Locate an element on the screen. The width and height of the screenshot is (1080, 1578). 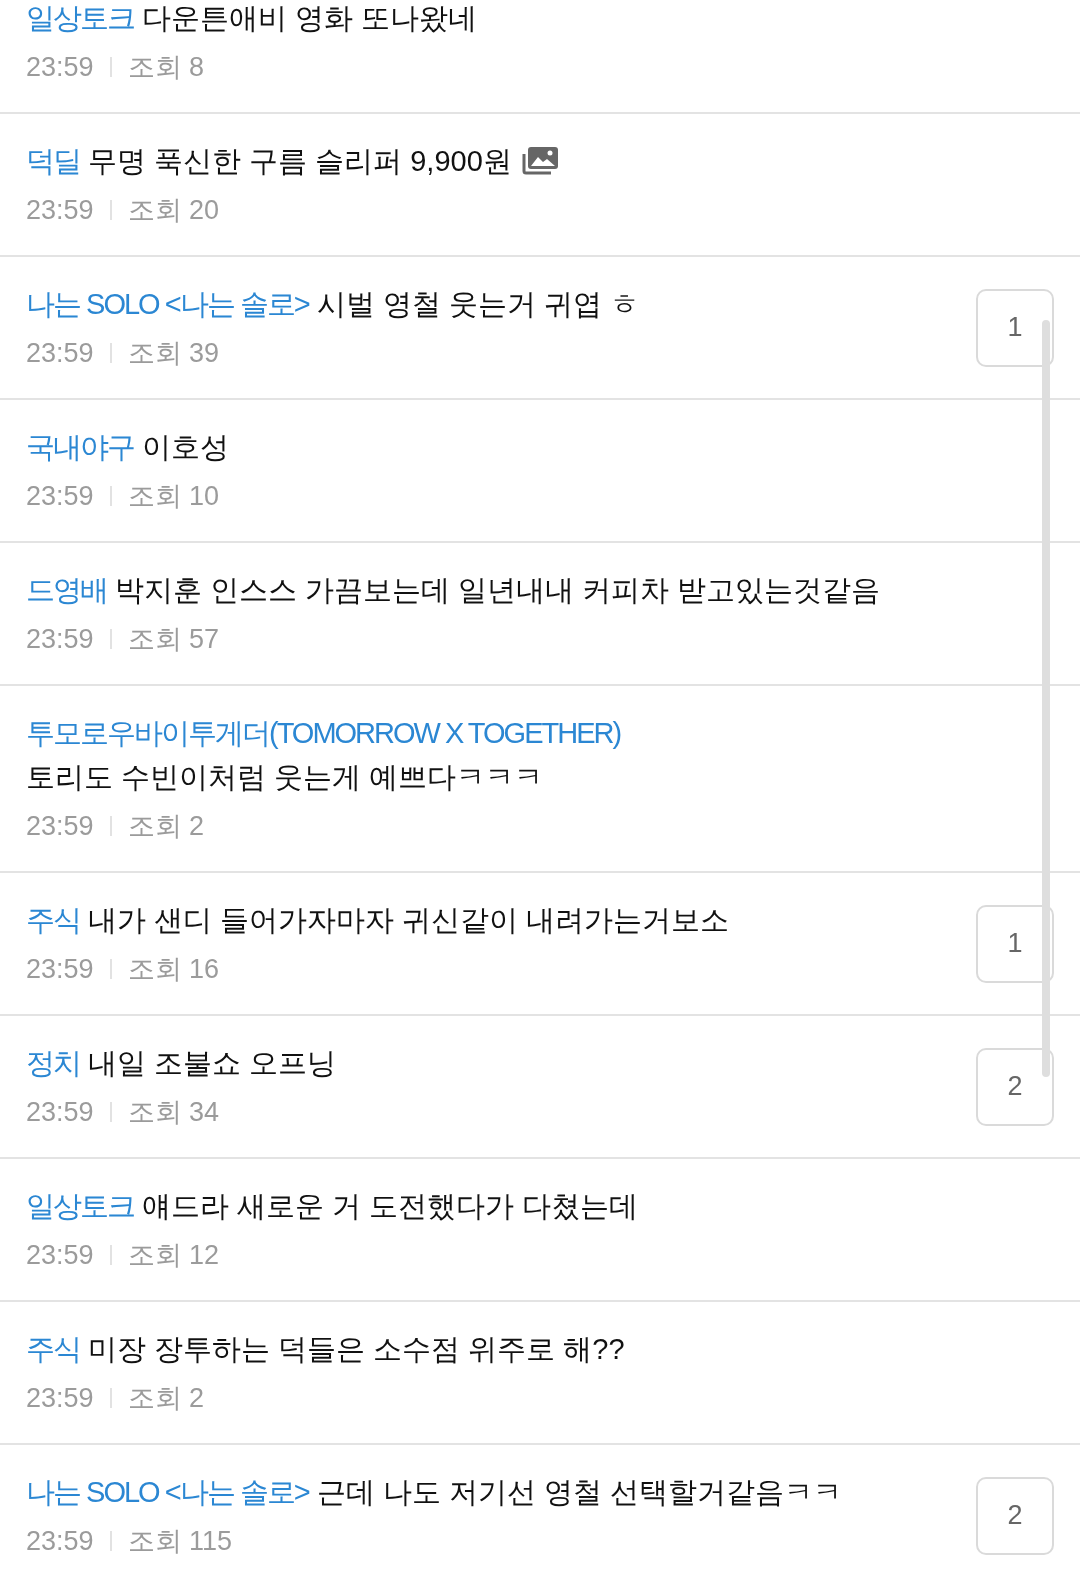
post-title: 이호성 is located at coordinates (185, 447).